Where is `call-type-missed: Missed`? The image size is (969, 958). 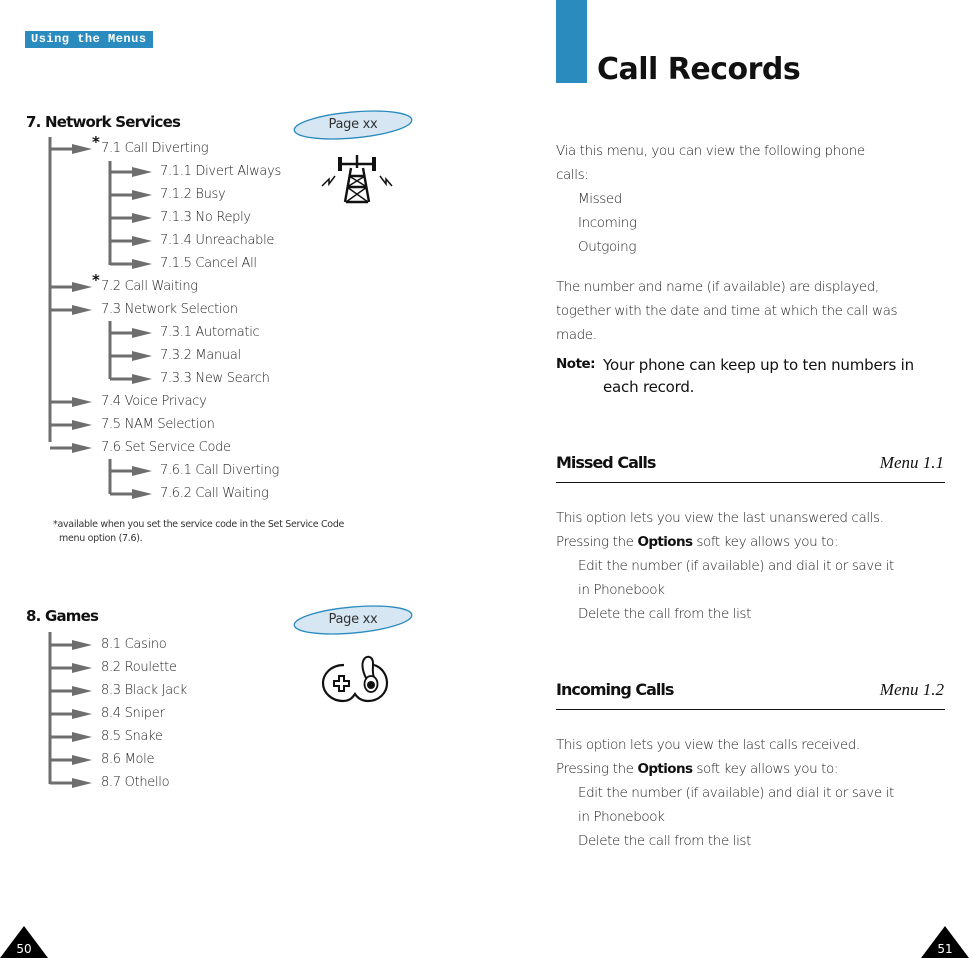
call-type-missed: Missed is located at coordinates (600, 199).